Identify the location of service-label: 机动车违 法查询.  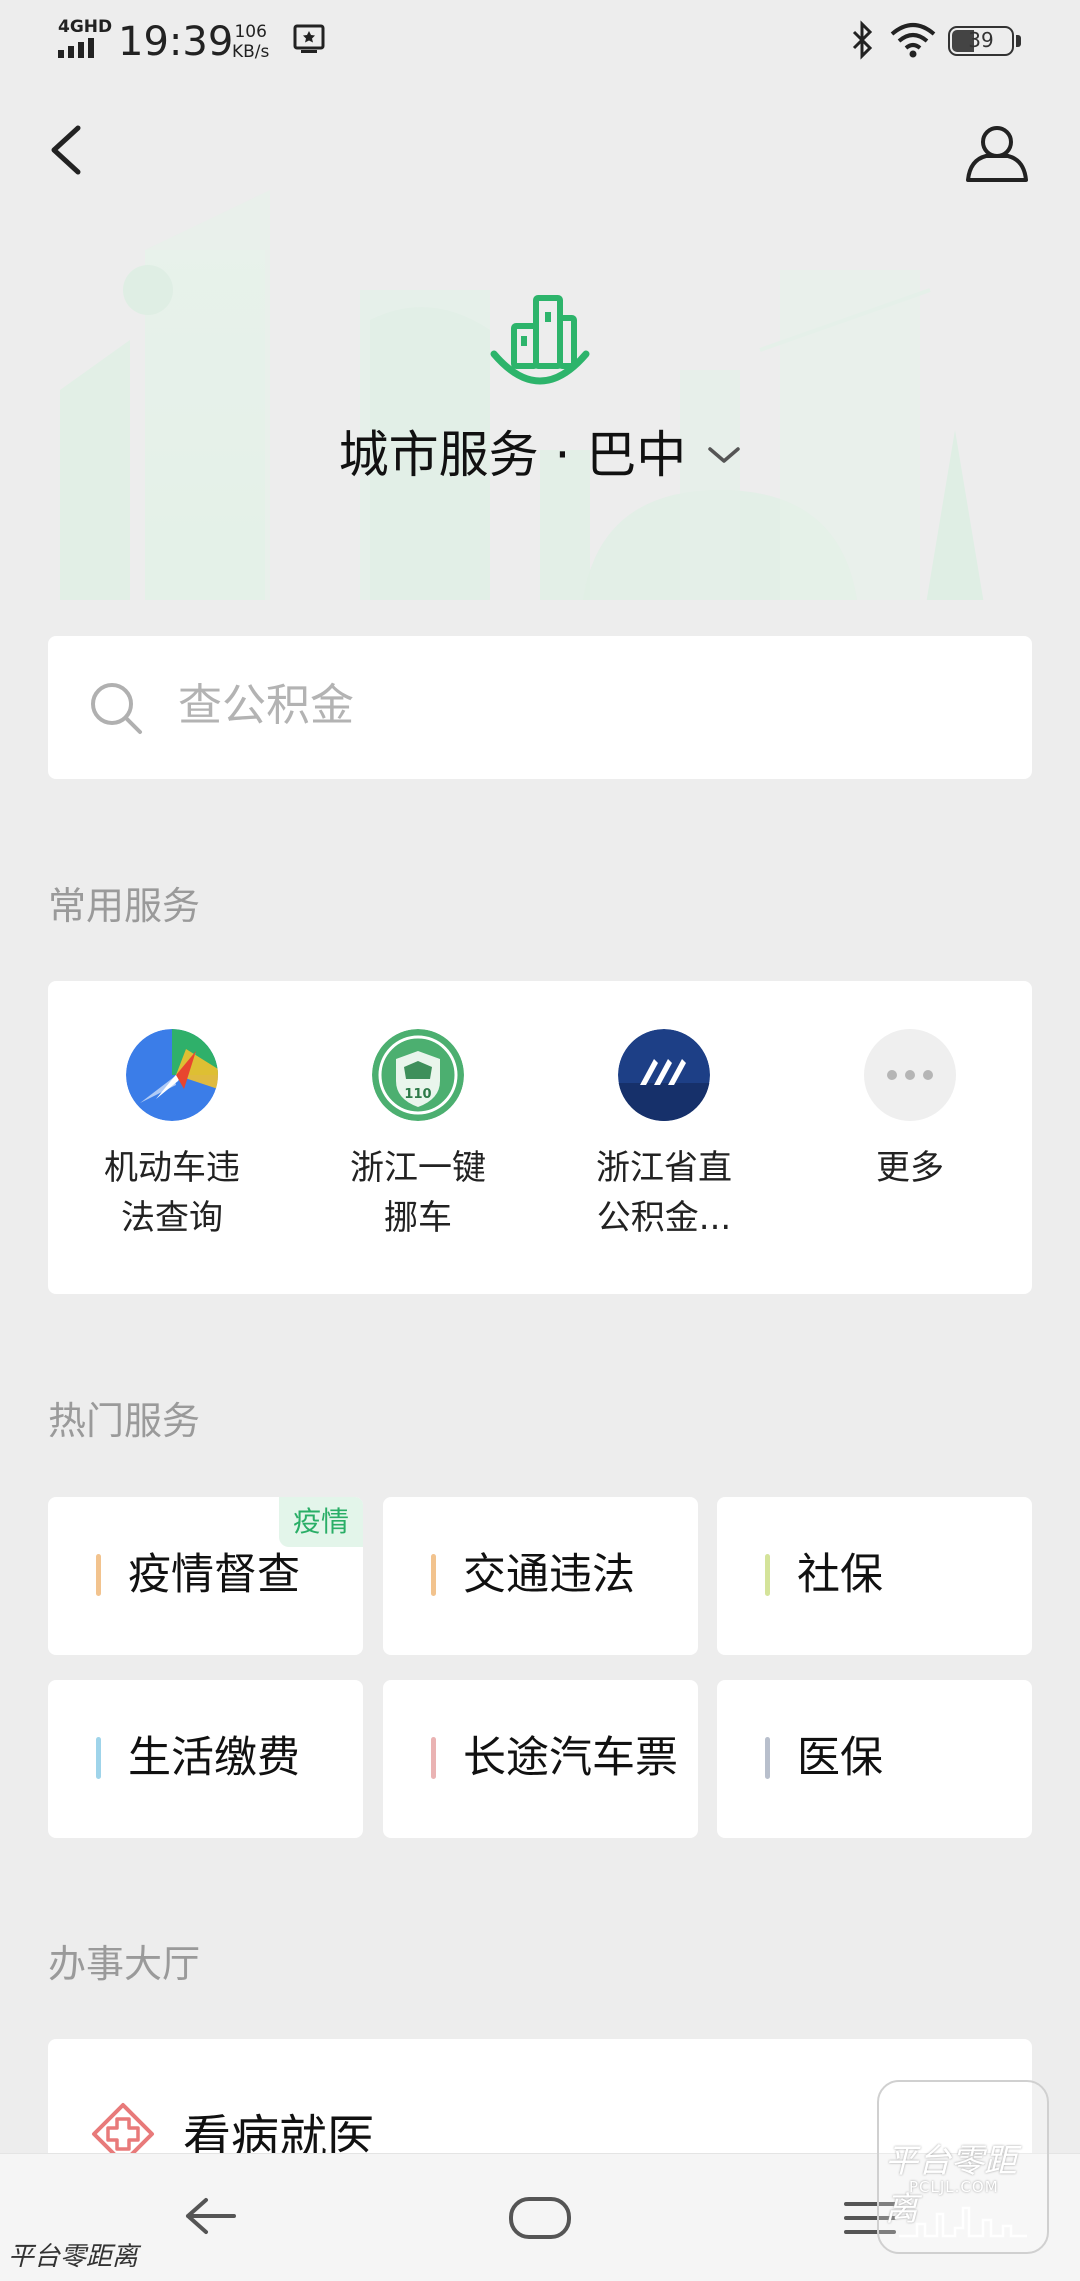
(172, 1193).